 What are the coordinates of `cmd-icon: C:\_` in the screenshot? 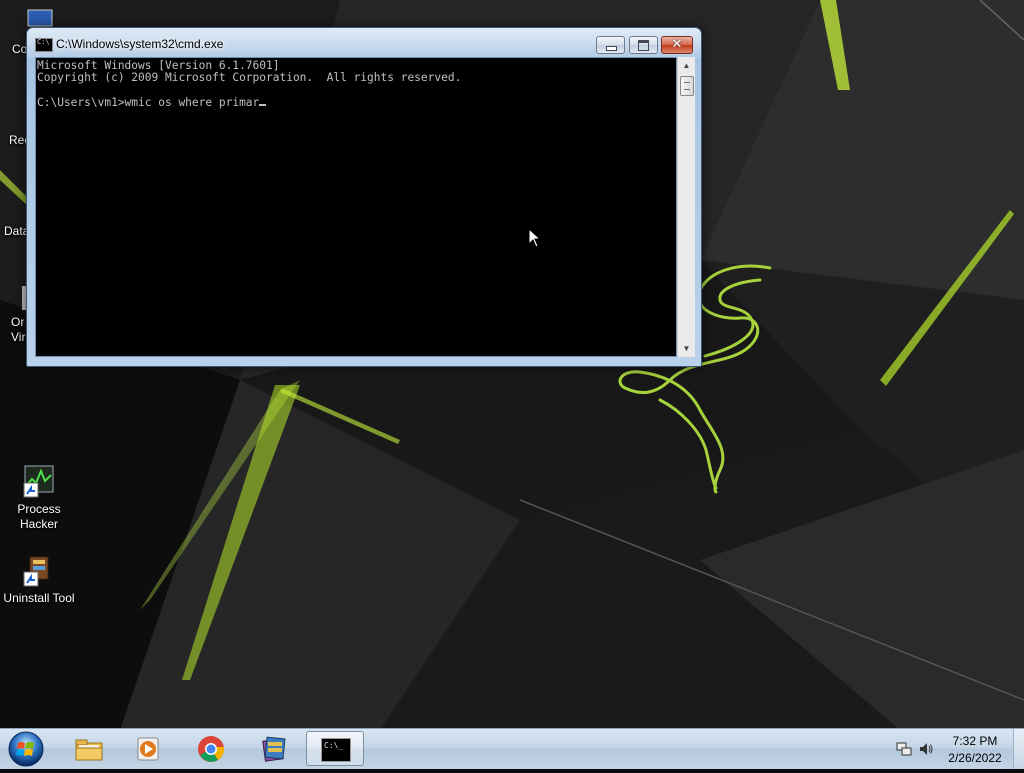 It's located at (336, 750).